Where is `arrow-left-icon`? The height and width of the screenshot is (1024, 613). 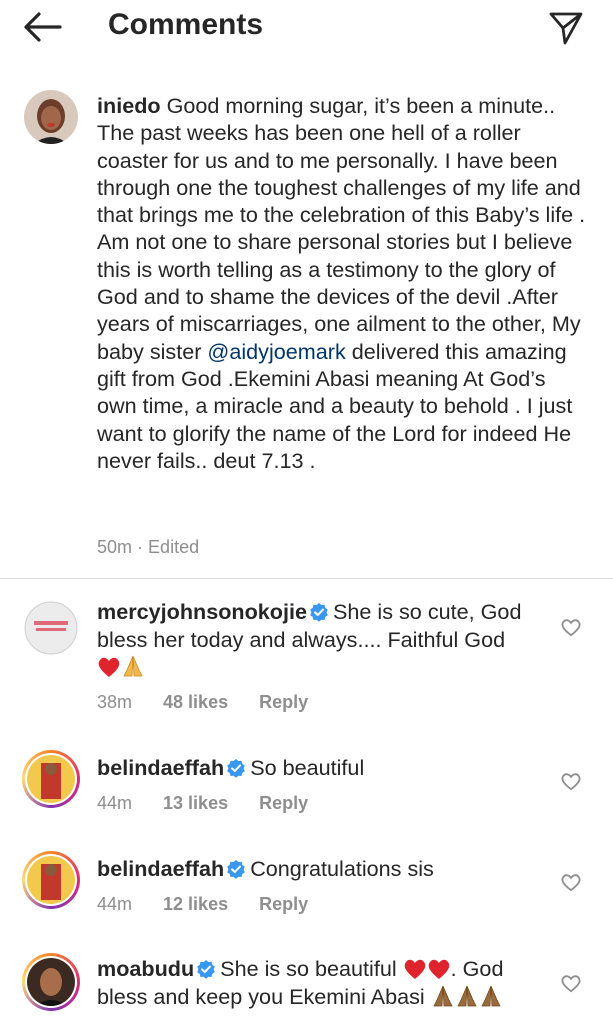
arrow-left-icon is located at coordinates (42, 27).